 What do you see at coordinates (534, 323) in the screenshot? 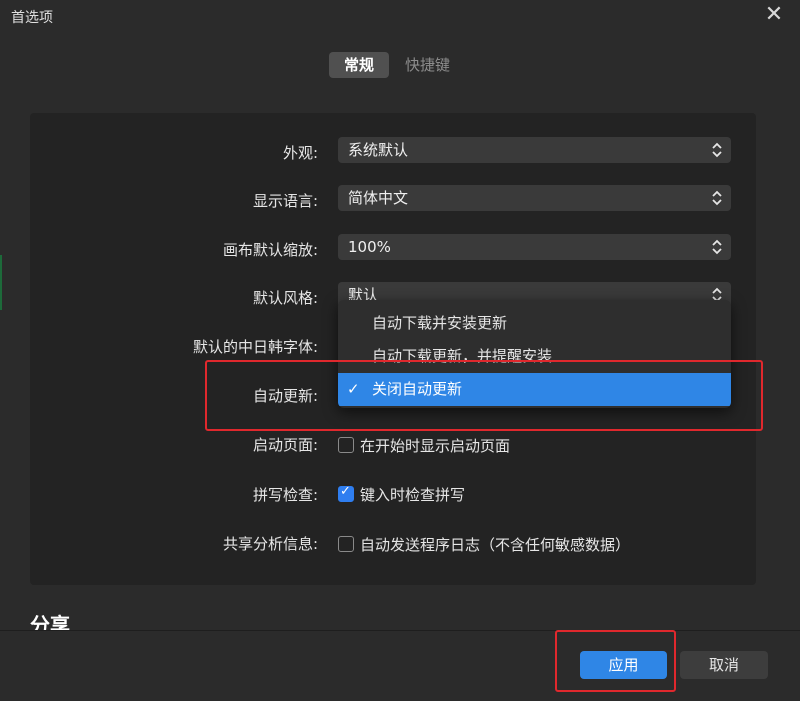
I see `dropdown-option-auto-install: 自动下载并安装更新` at bounding box center [534, 323].